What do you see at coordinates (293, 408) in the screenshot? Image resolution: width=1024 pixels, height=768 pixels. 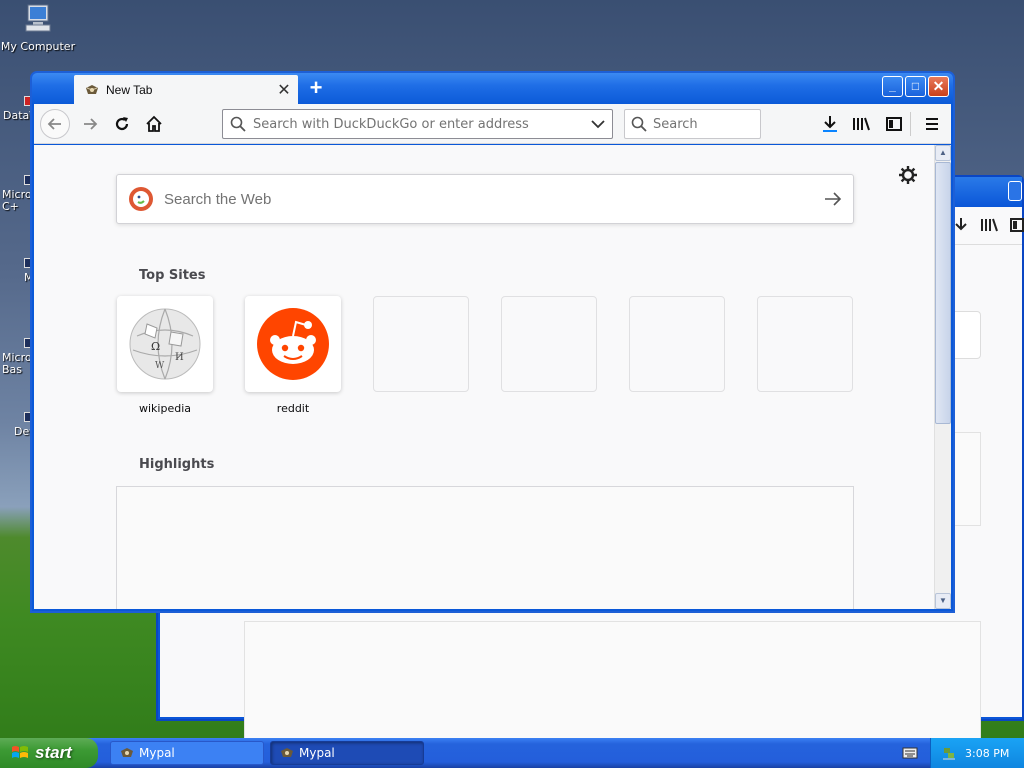 I see `top-site-label: reddit` at bounding box center [293, 408].